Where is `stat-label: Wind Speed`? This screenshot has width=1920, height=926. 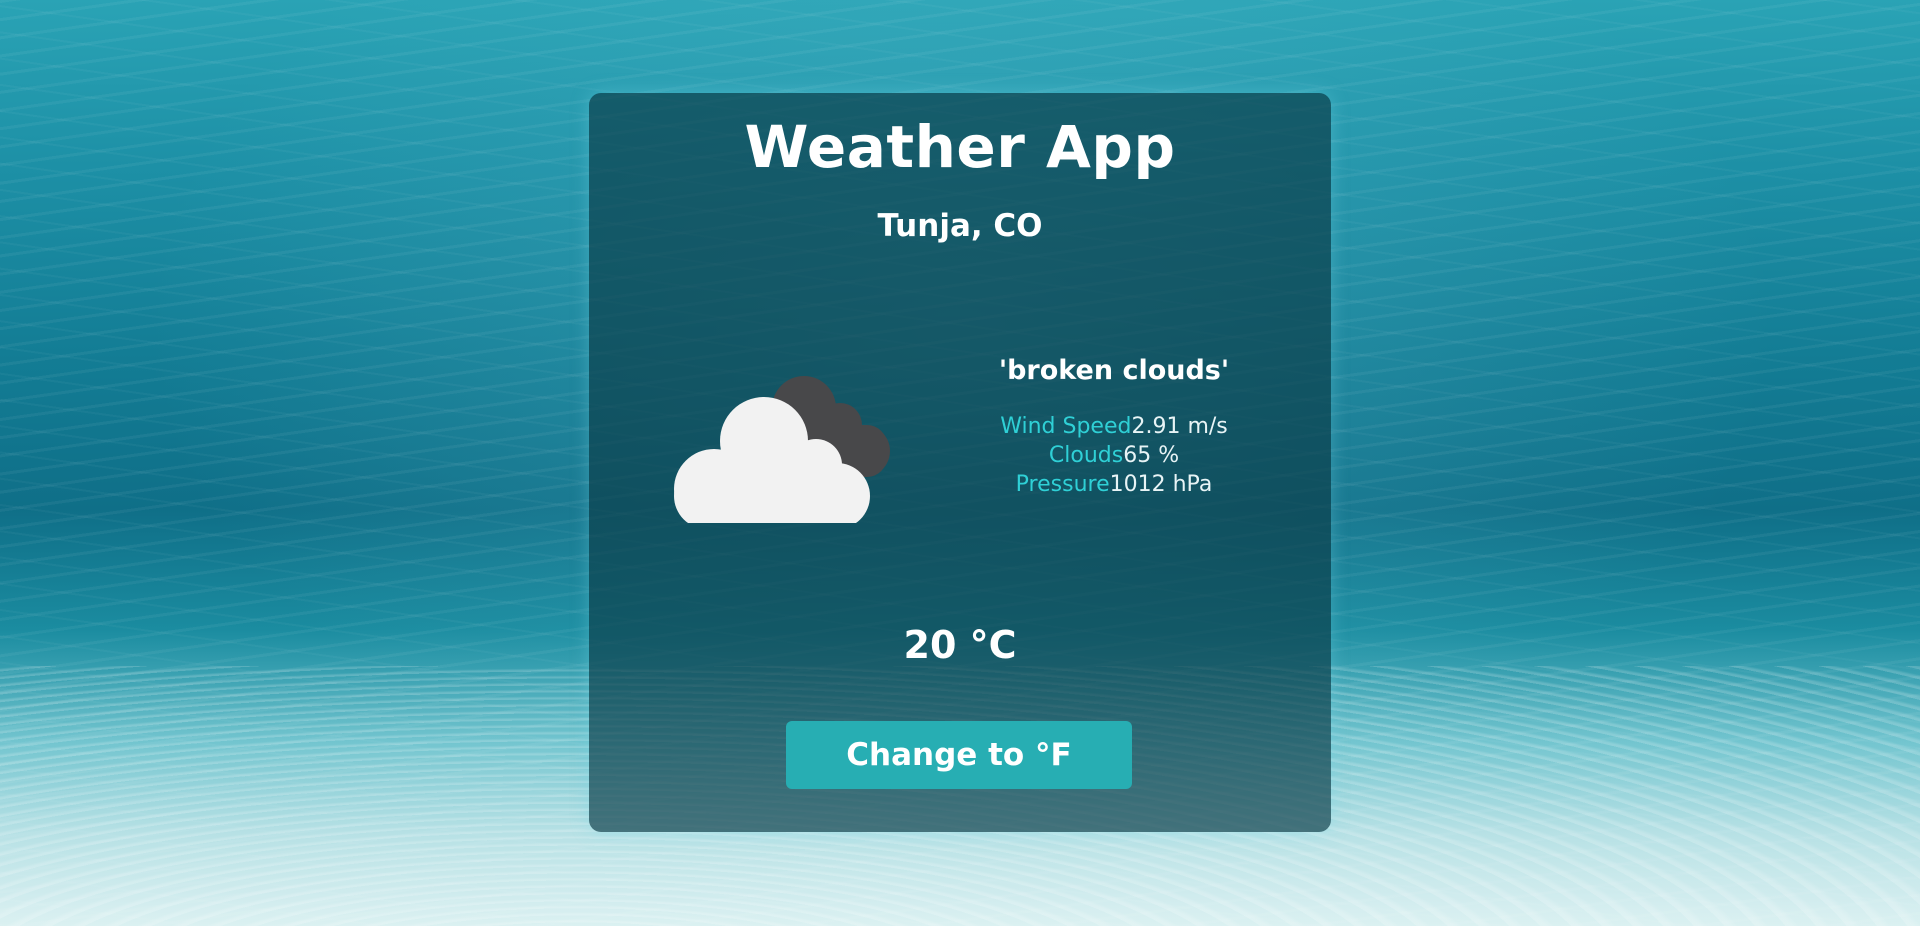 stat-label: Wind Speed is located at coordinates (1066, 426).